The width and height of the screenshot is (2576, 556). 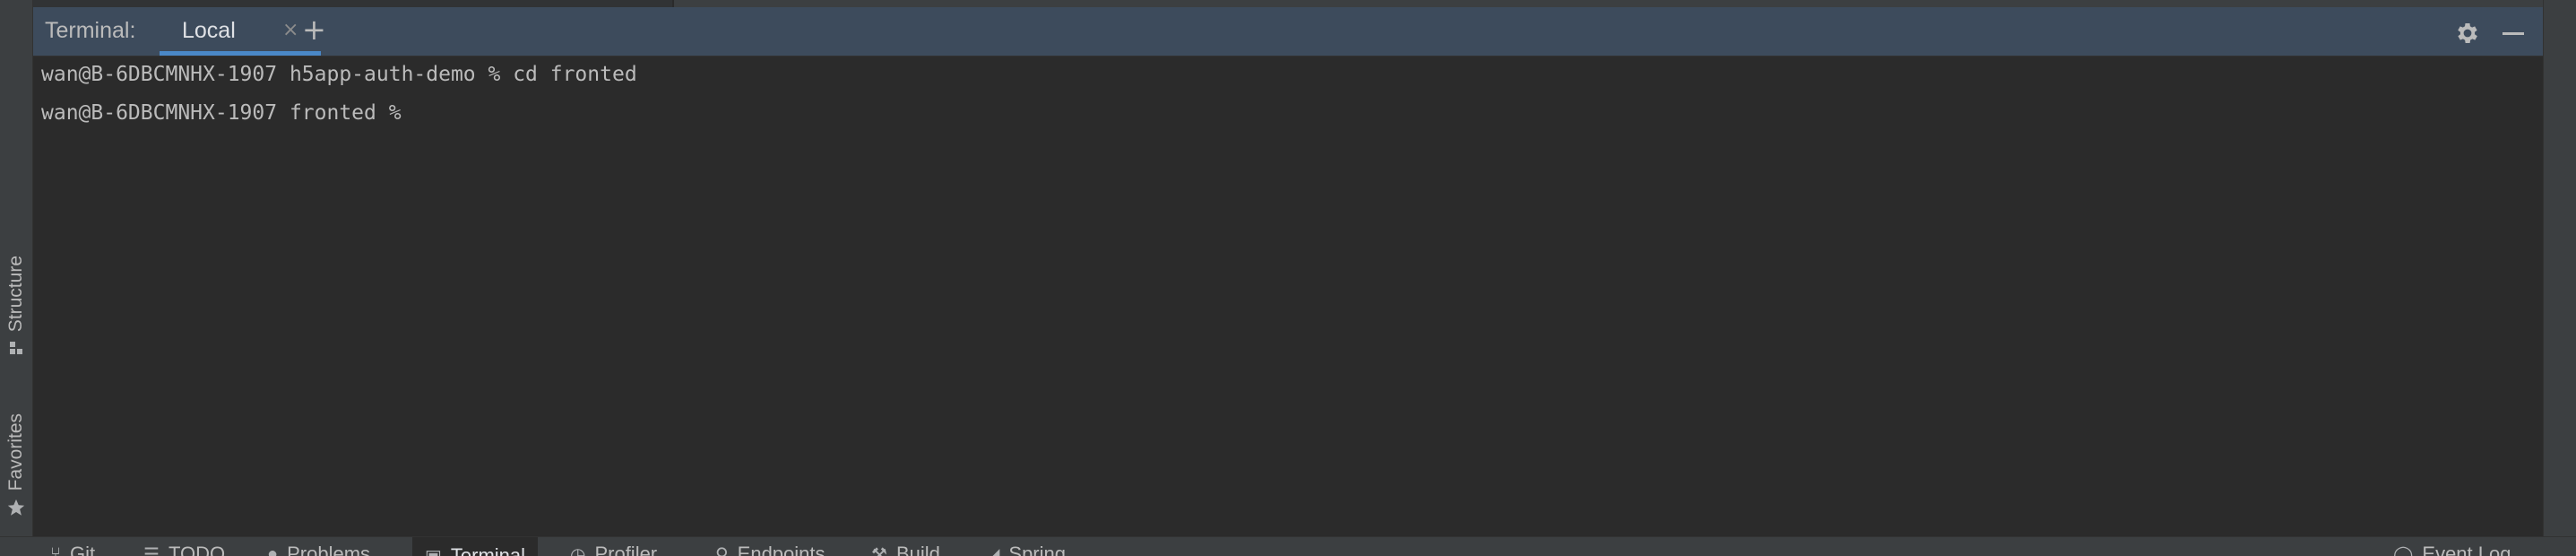 I want to click on build-icon: ⚒, so click(x=879, y=550).